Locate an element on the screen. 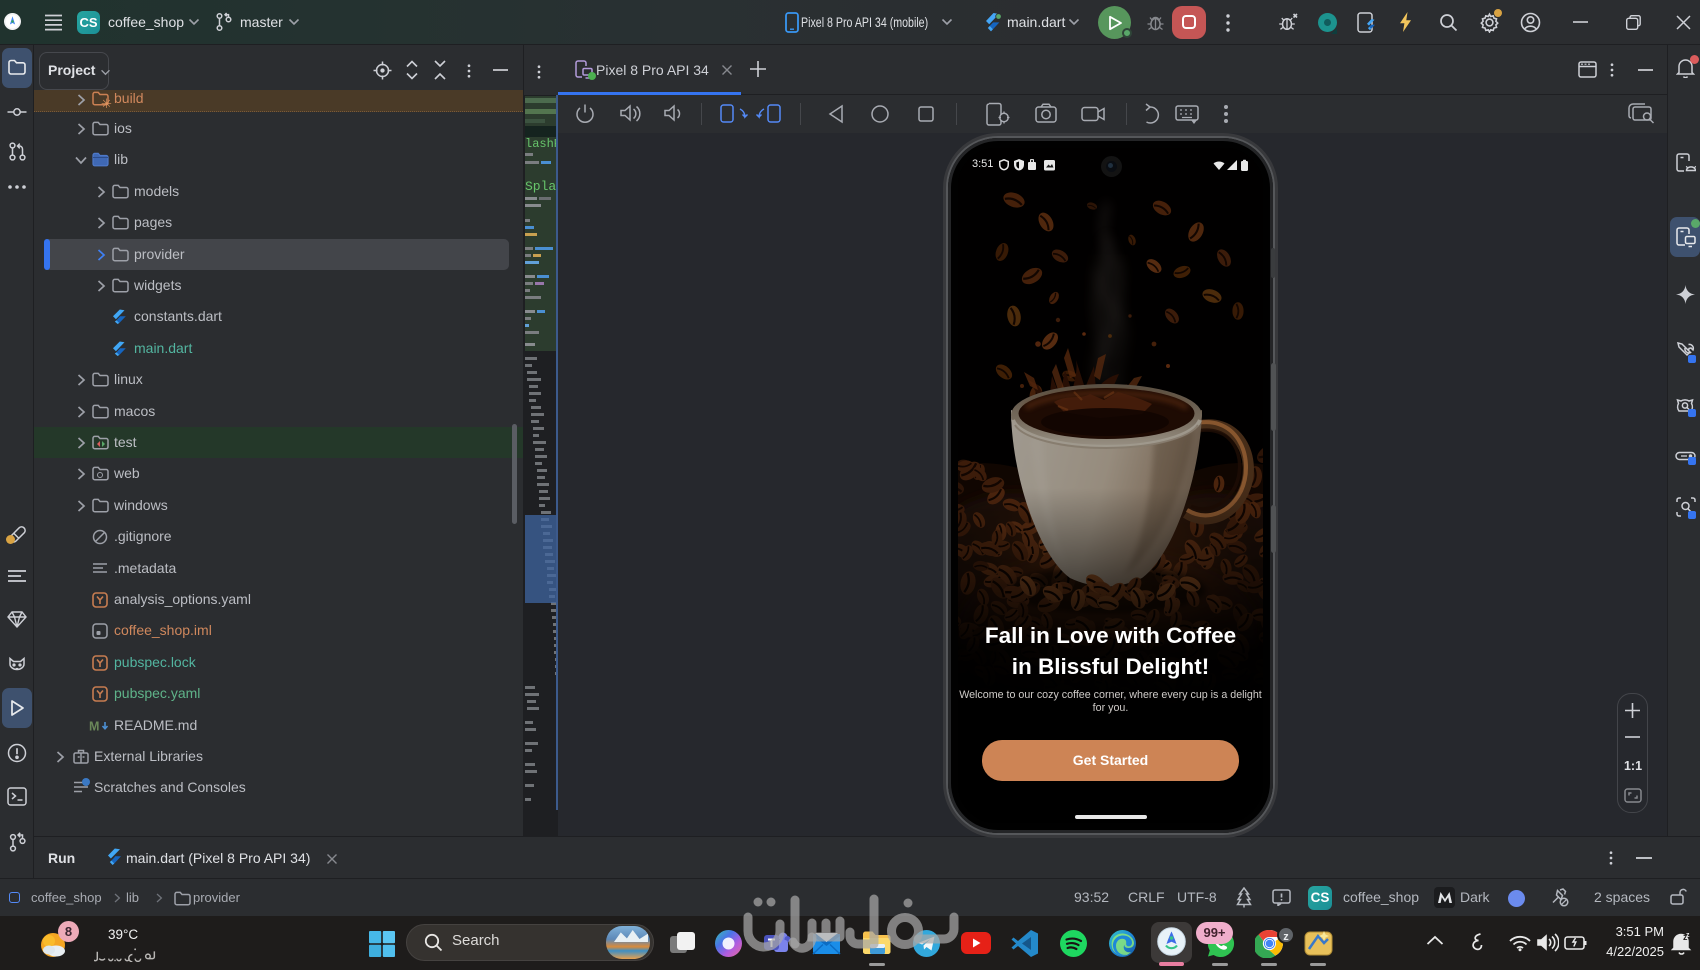  svg-text: M is located at coordinates (94, 726).